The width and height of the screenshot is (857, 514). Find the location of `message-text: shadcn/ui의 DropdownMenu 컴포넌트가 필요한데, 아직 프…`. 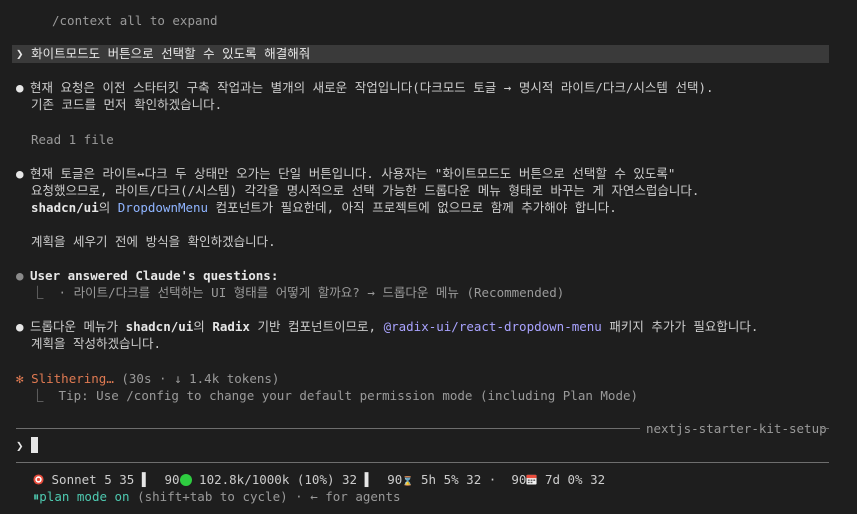

message-text: shadcn/ui의 DropdownMenu 컴포넌트가 필요한데, 아직 프… is located at coordinates (324, 207).